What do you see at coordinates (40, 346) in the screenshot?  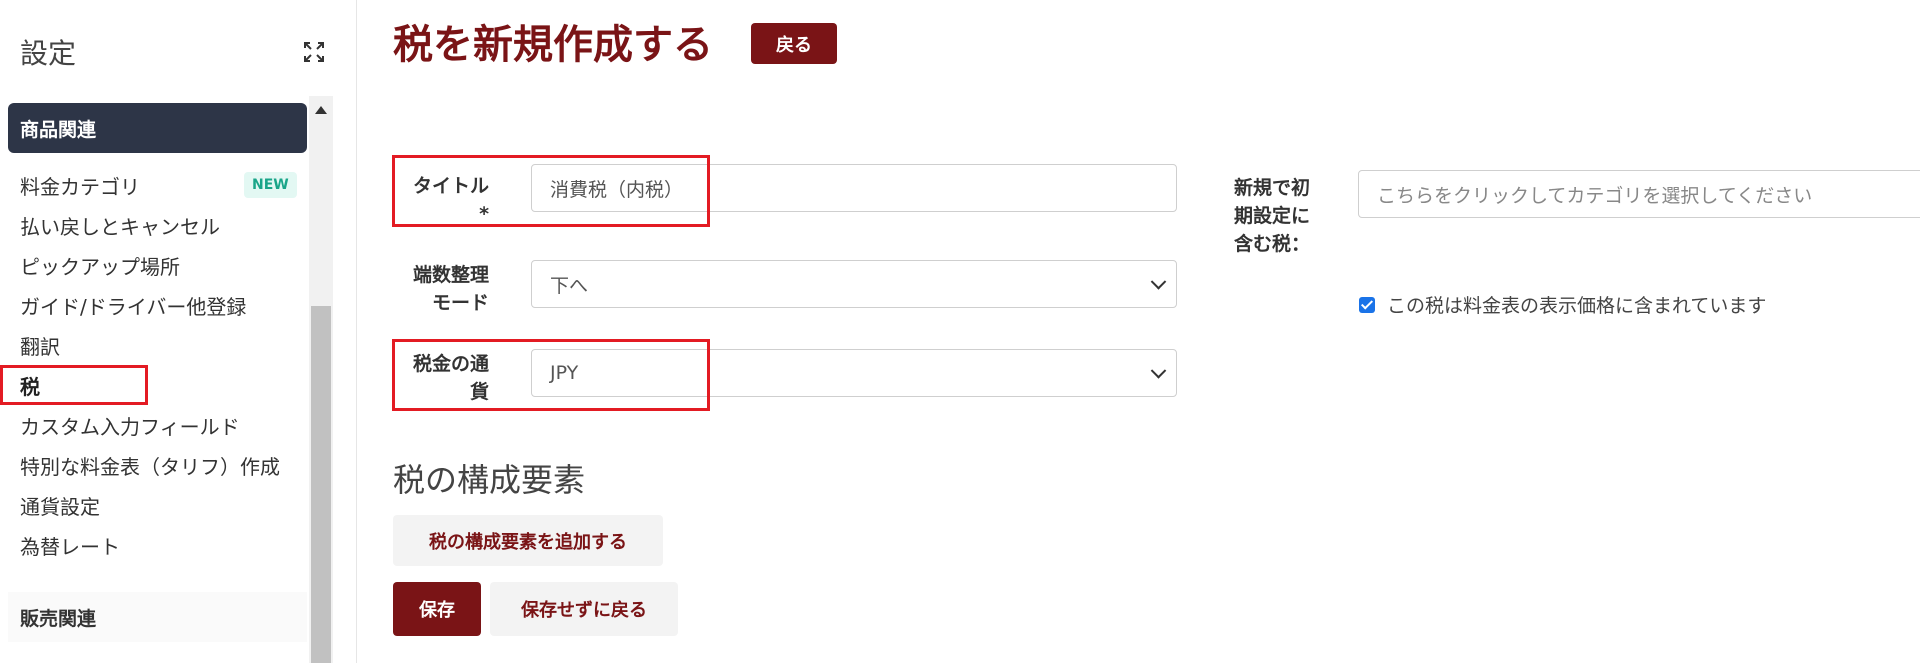 I see `sidebar-item-label: 翻訳` at bounding box center [40, 346].